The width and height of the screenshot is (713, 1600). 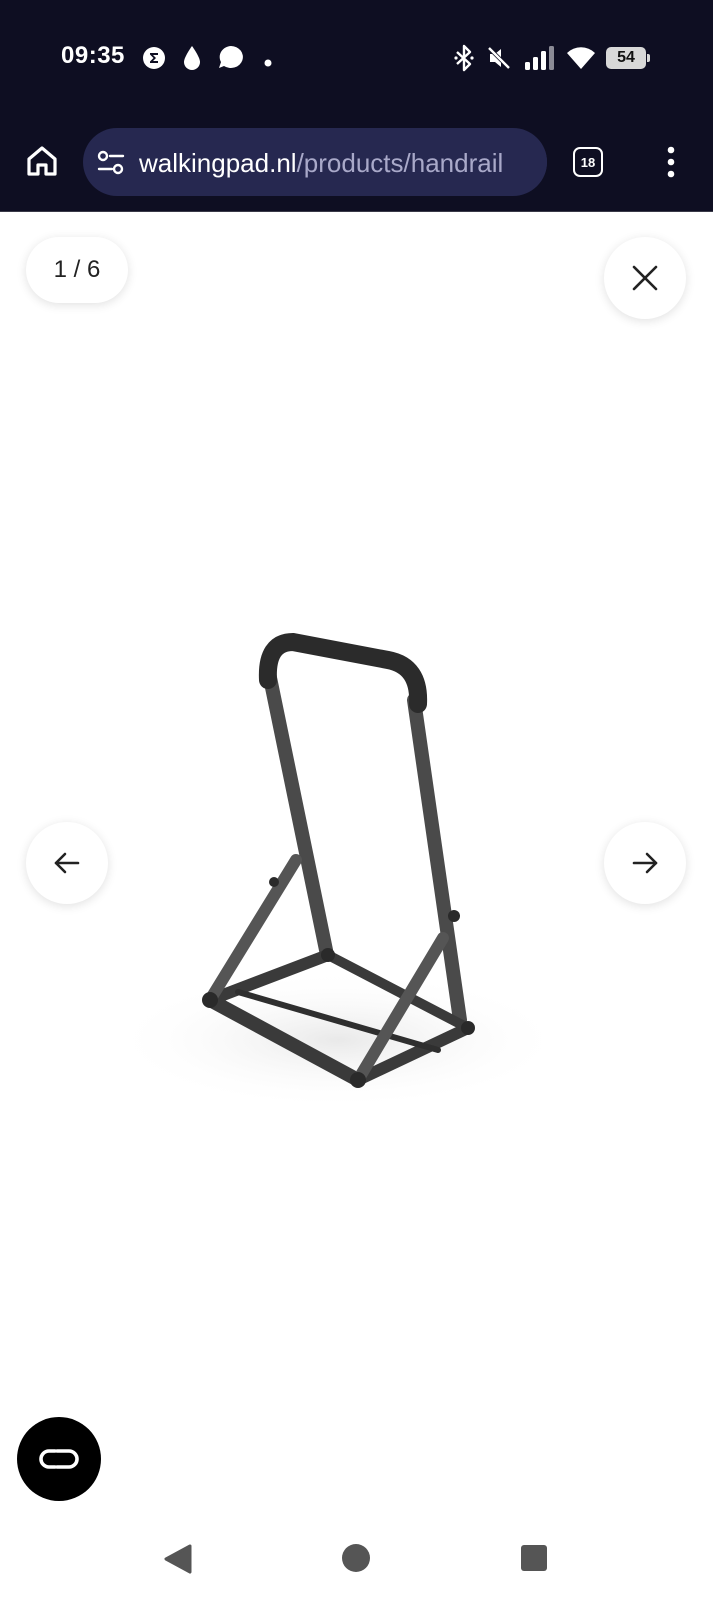 What do you see at coordinates (671, 162) in the screenshot?
I see `more-options-icon` at bounding box center [671, 162].